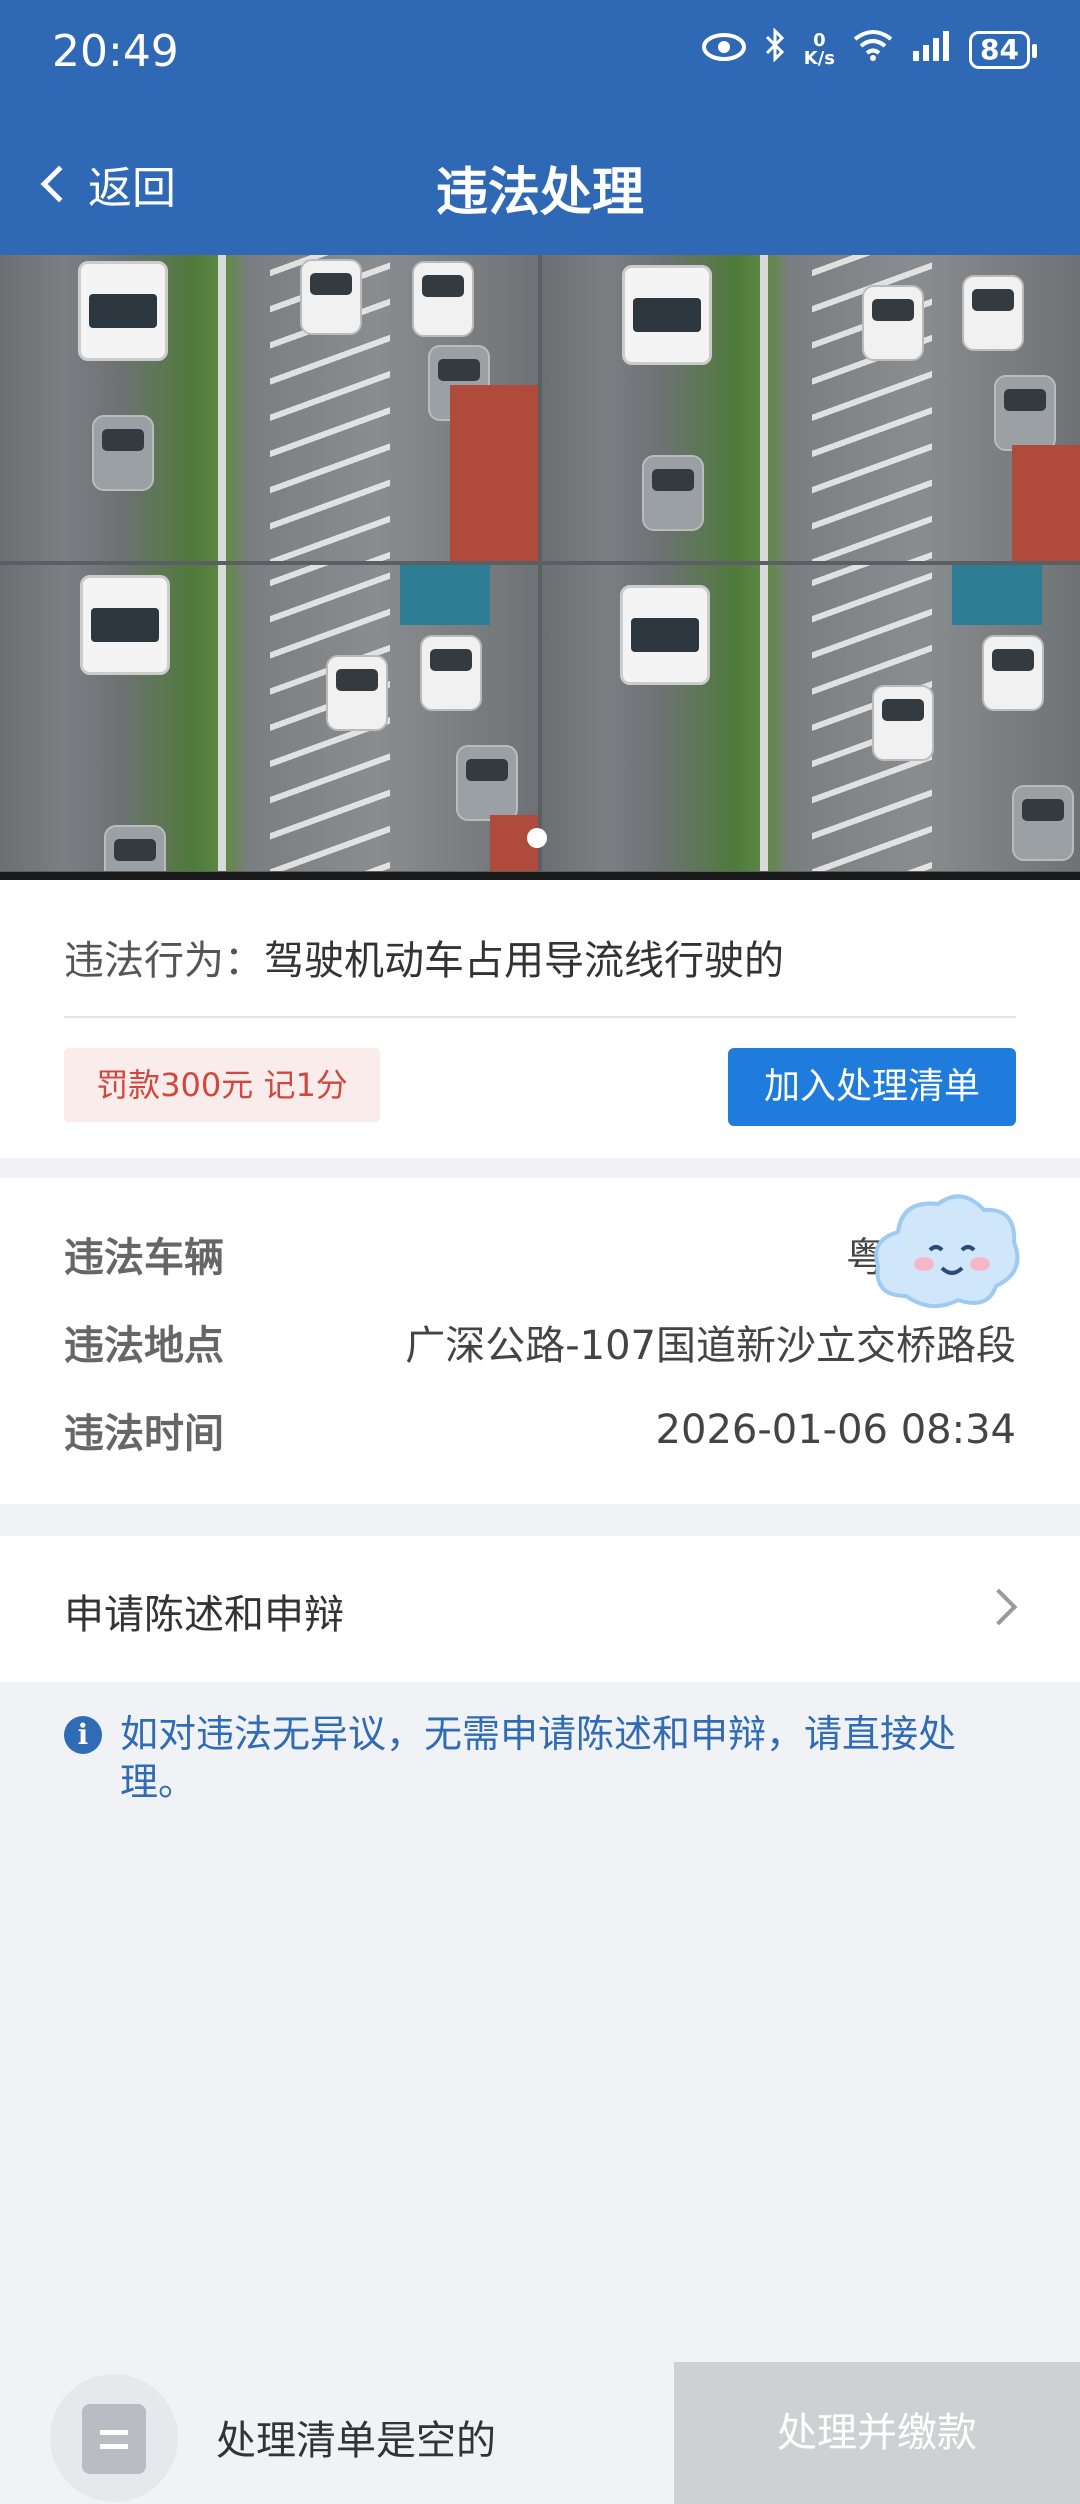  What do you see at coordinates (931, 50) in the screenshot?
I see `signal-icon` at bounding box center [931, 50].